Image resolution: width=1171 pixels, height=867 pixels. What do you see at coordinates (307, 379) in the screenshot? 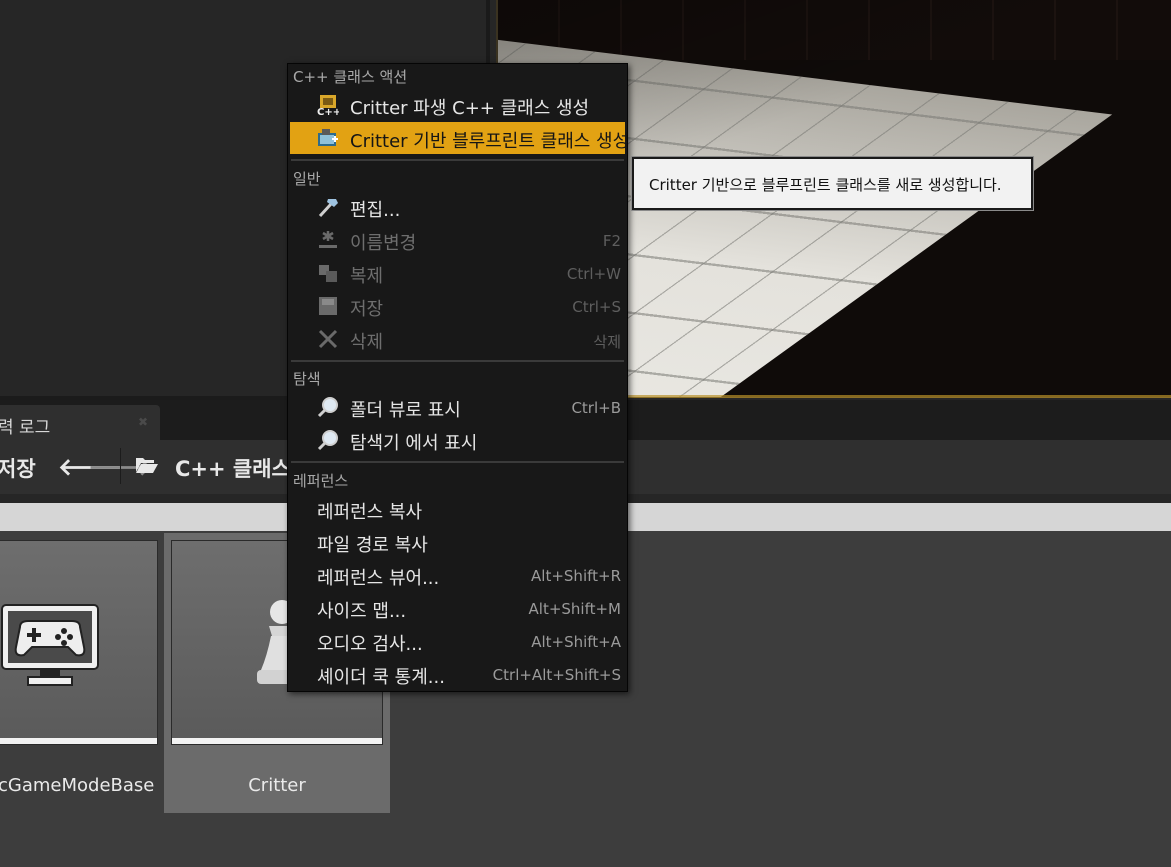
I see `menu-heading-browse: 탐색` at bounding box center [307, 379].